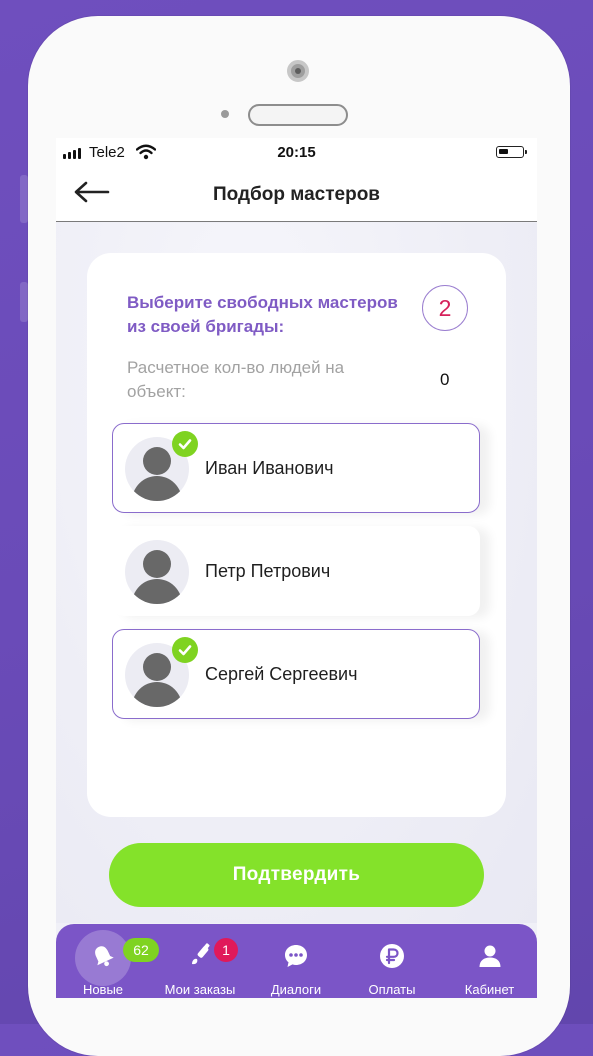 This screenshot has width=593, height=1056. I want to click on nav-bar: Подбор мастеров, so click(296, 195).